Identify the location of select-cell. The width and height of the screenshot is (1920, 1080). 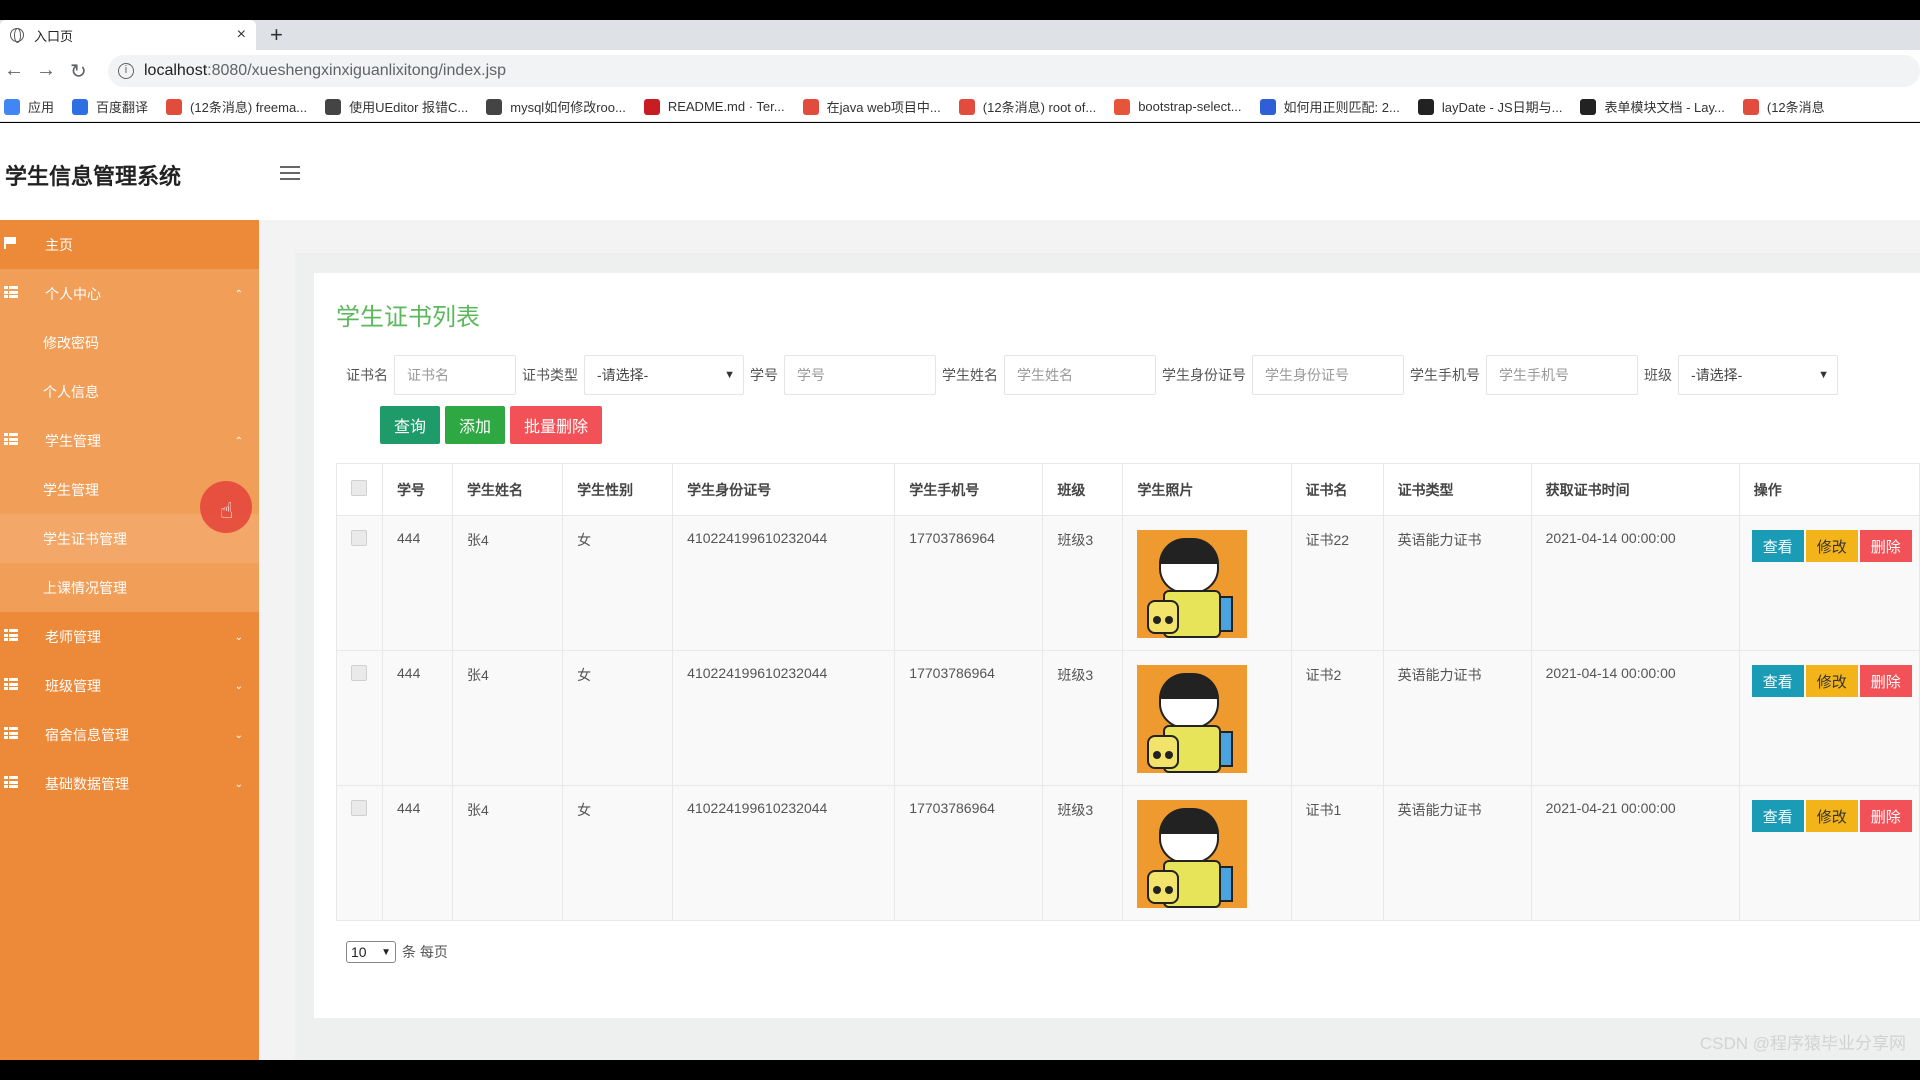
(360, 583).